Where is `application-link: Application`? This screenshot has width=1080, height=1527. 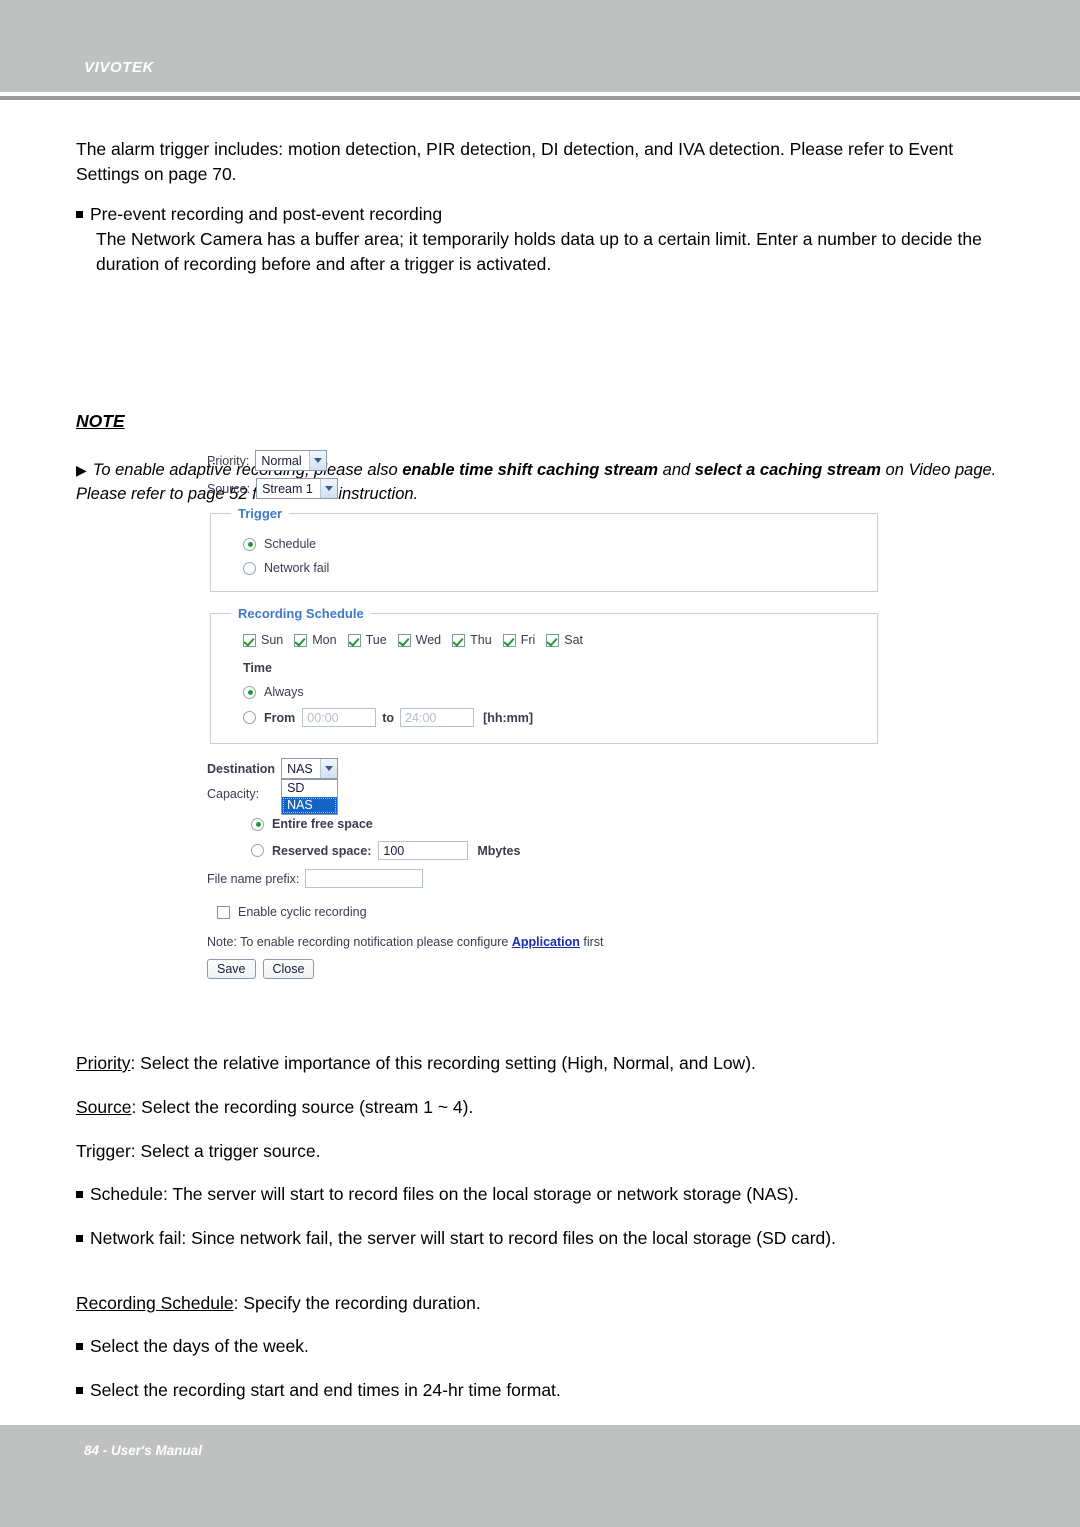 application-link: Application is located at coordinates (546, 942).